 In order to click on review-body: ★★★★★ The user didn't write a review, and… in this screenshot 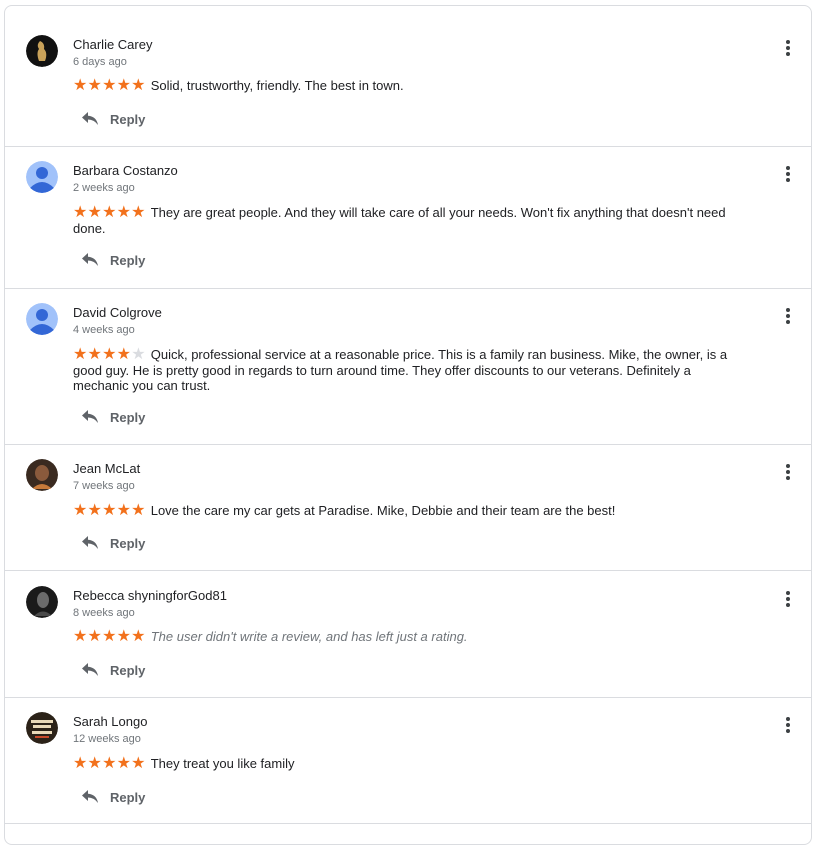, I will do `click(403, 636)`.